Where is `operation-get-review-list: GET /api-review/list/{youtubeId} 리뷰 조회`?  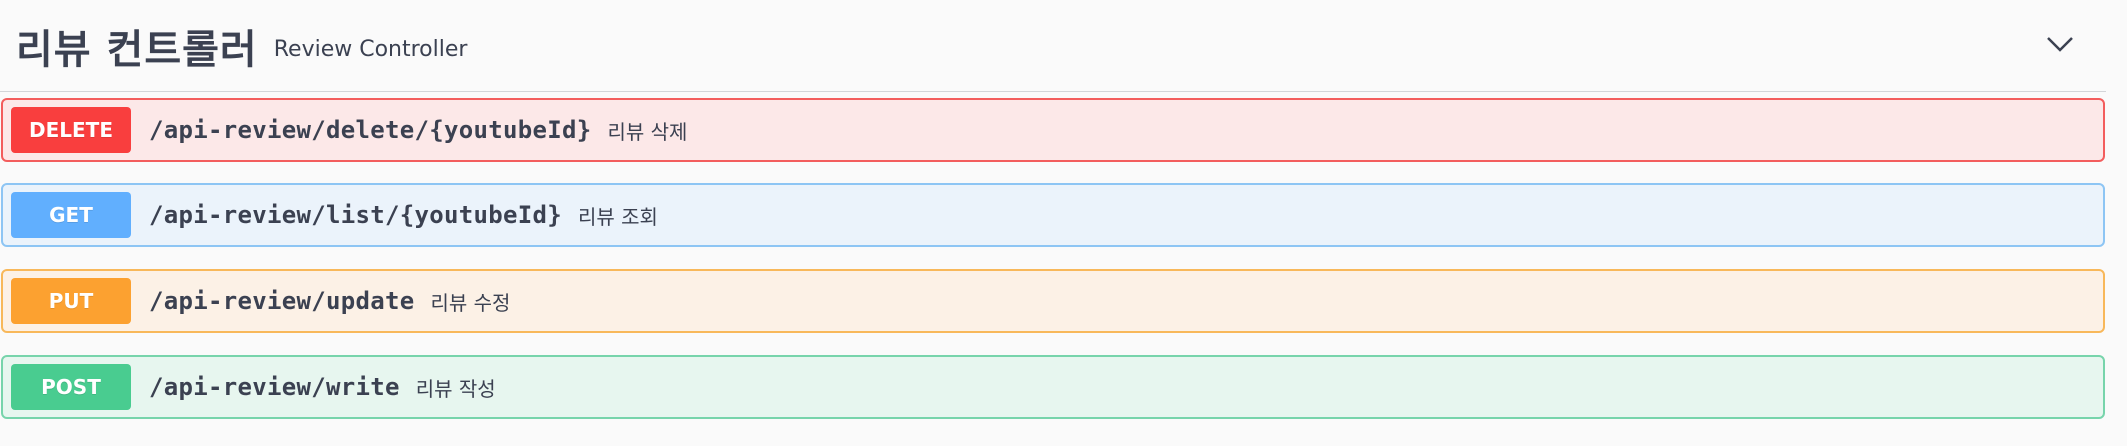 operation-get-review-list: GET /api-review/list/{youtubeId} 리뷰 조회 is located at coordinates (1053, 215).